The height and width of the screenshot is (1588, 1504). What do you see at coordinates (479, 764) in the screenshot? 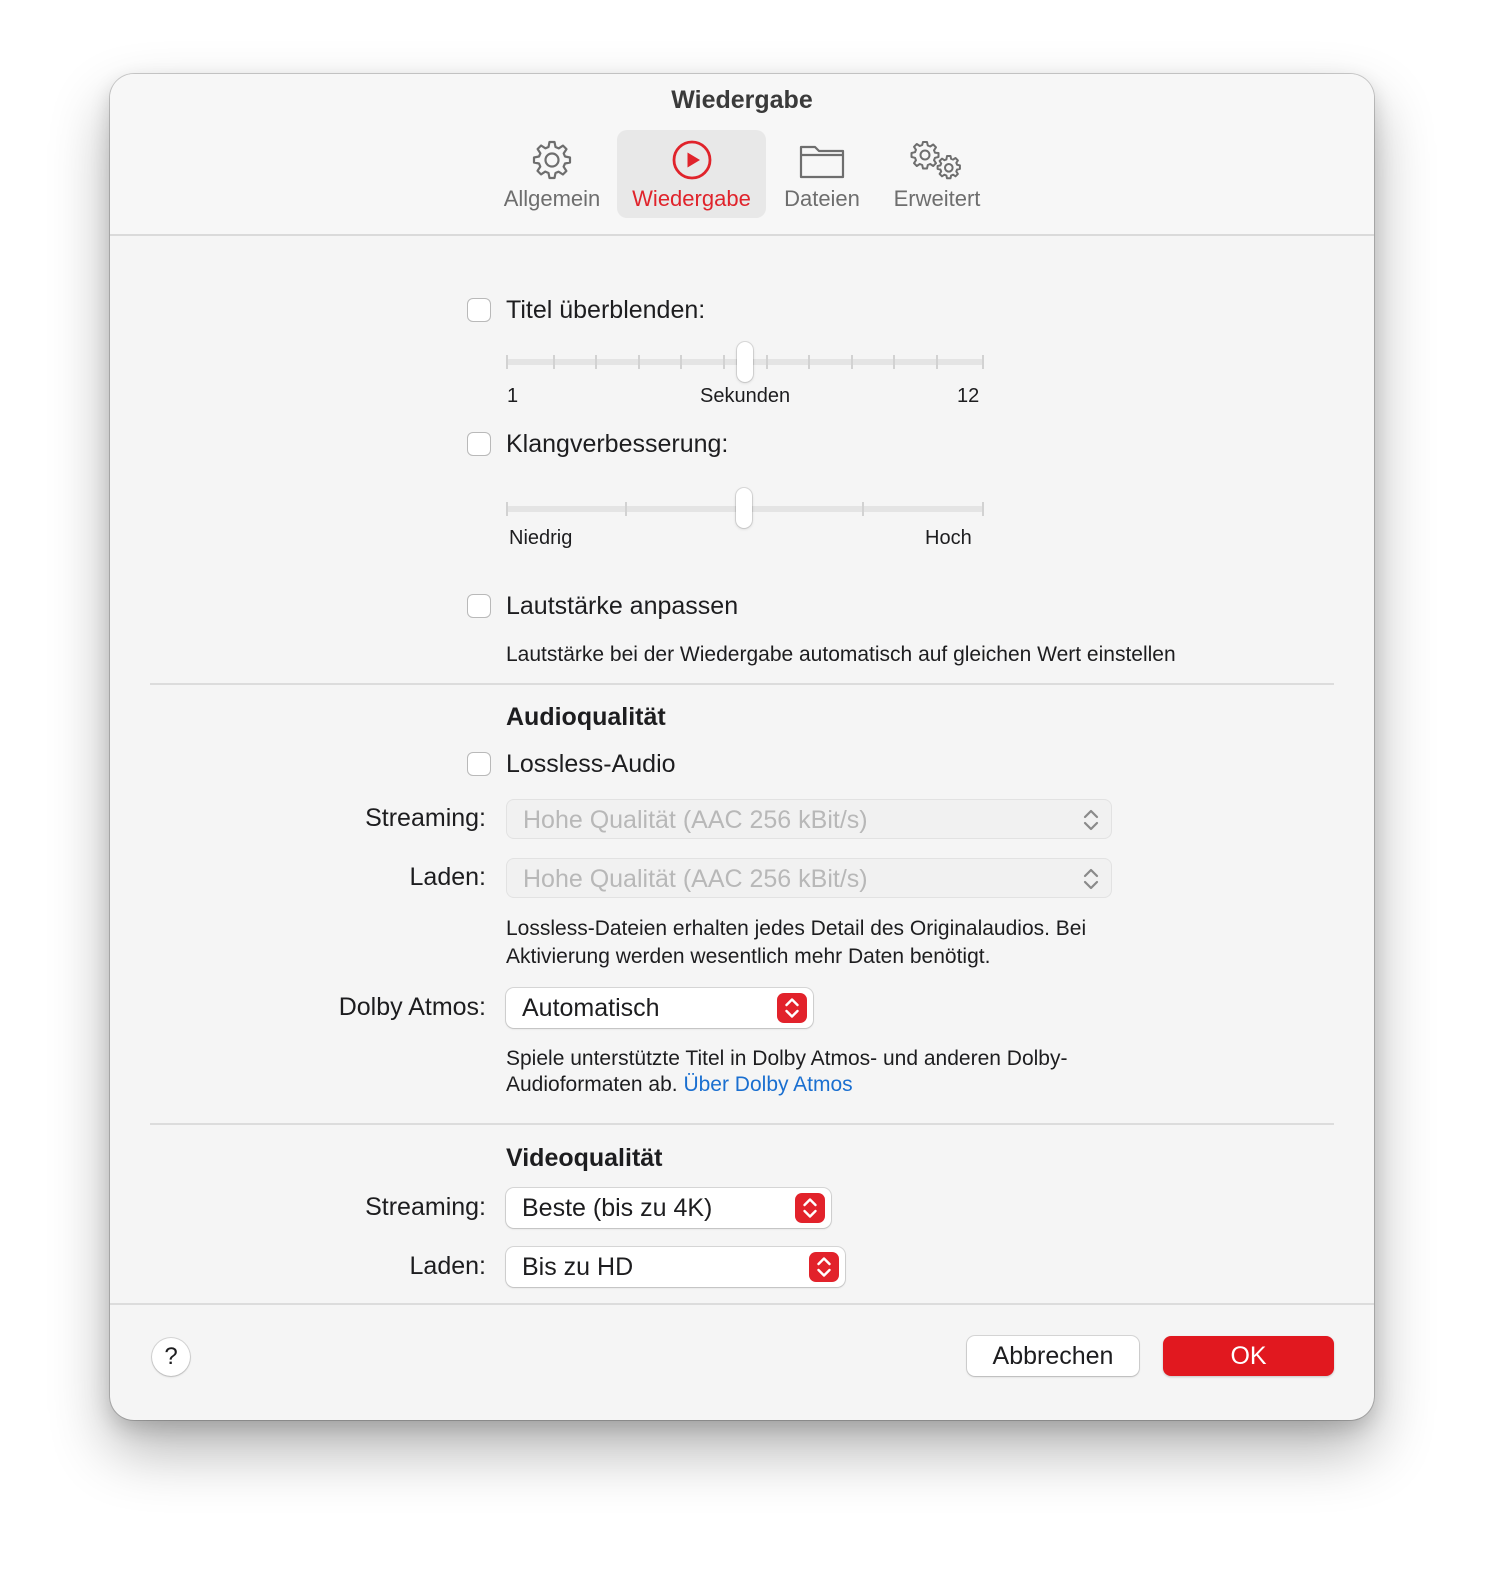
I see `lossless-audio-checkbox` at bounding box center [479, 764].